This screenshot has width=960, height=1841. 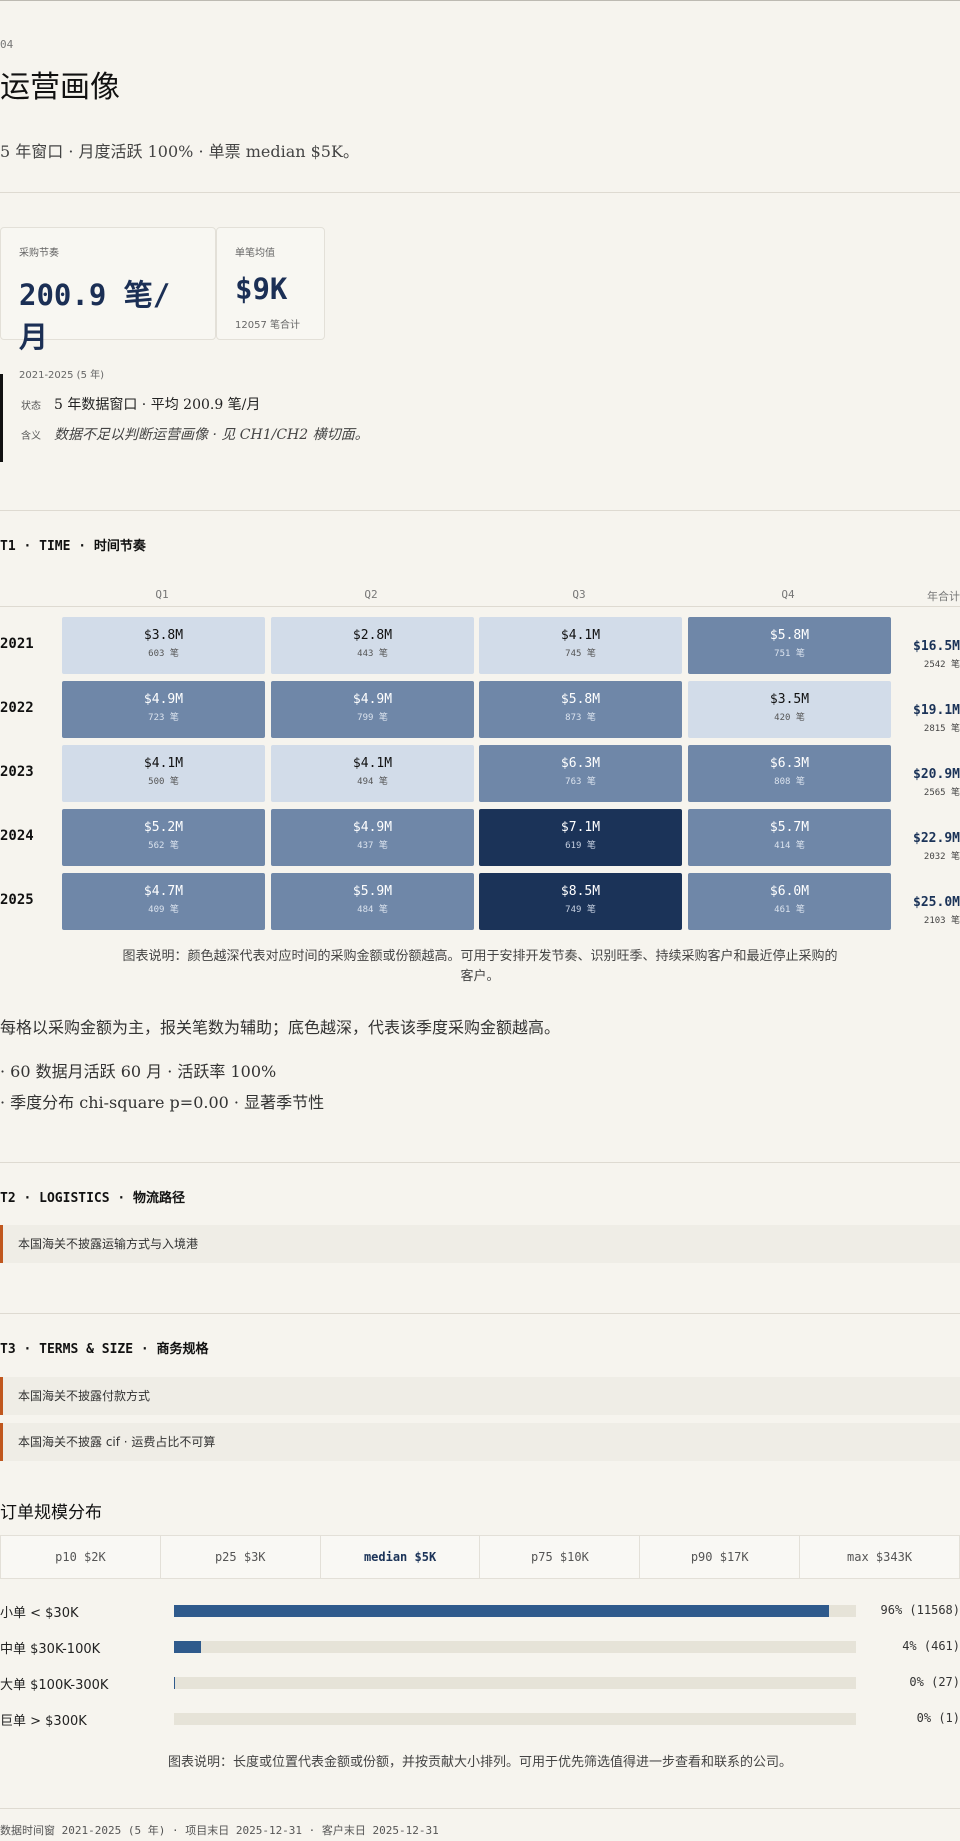 I want to click on heatmap-year-total: $16.5M 2542 笔, so click(x=928, y=654).